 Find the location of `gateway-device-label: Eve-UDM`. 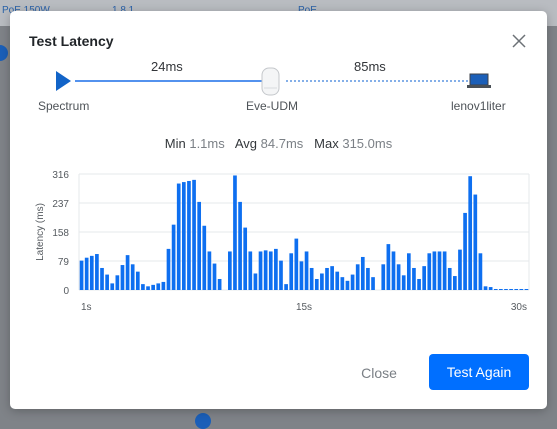

gateway-device-label: Eve-UDM is located at coordinates (272, 106).